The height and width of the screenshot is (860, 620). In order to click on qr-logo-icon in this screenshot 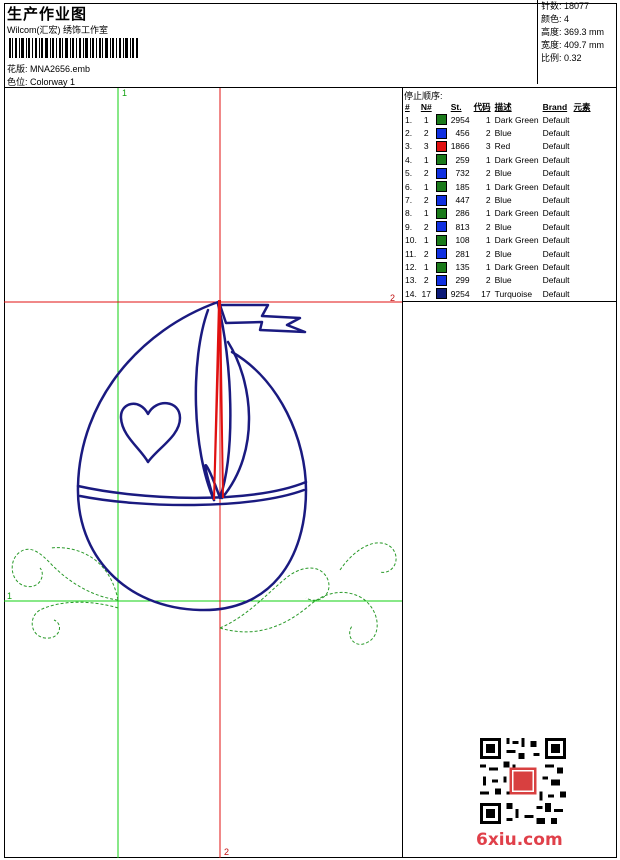, I will do `click(523, 781)`.